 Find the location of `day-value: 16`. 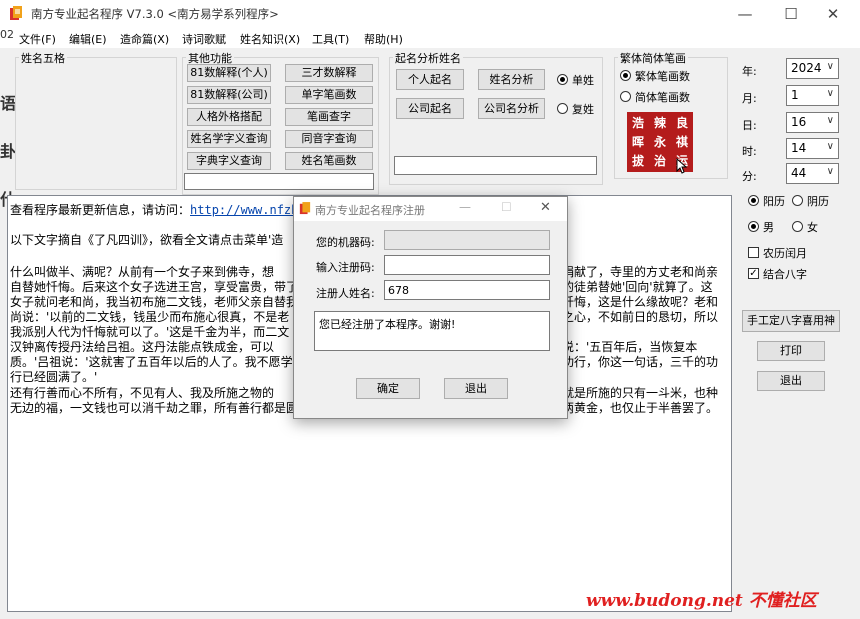

day-value: 16 is located at coordinates (799, 122).